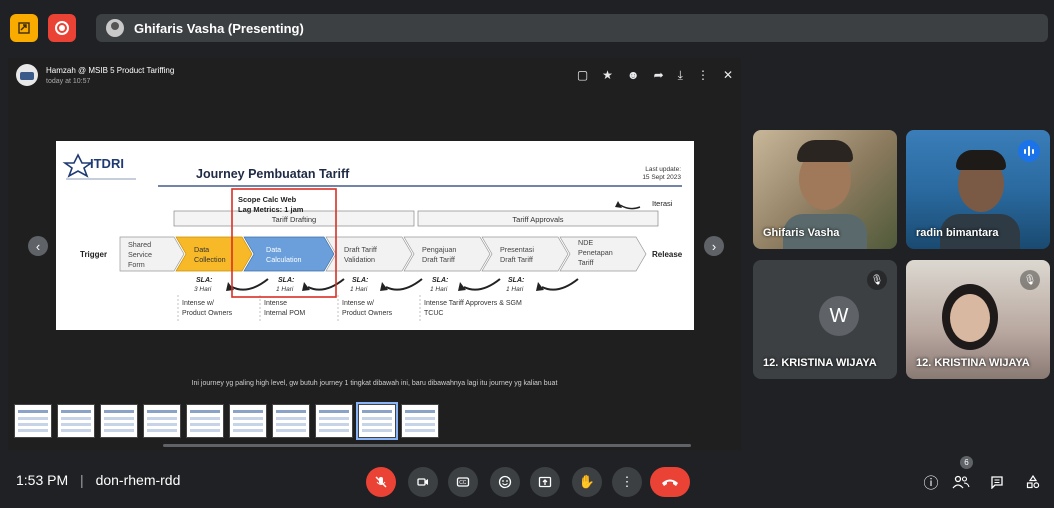 The height and width of the screenshot is (508, 1054). I want to click on step-shared-service: Shared Service Form, so click(152, 254).